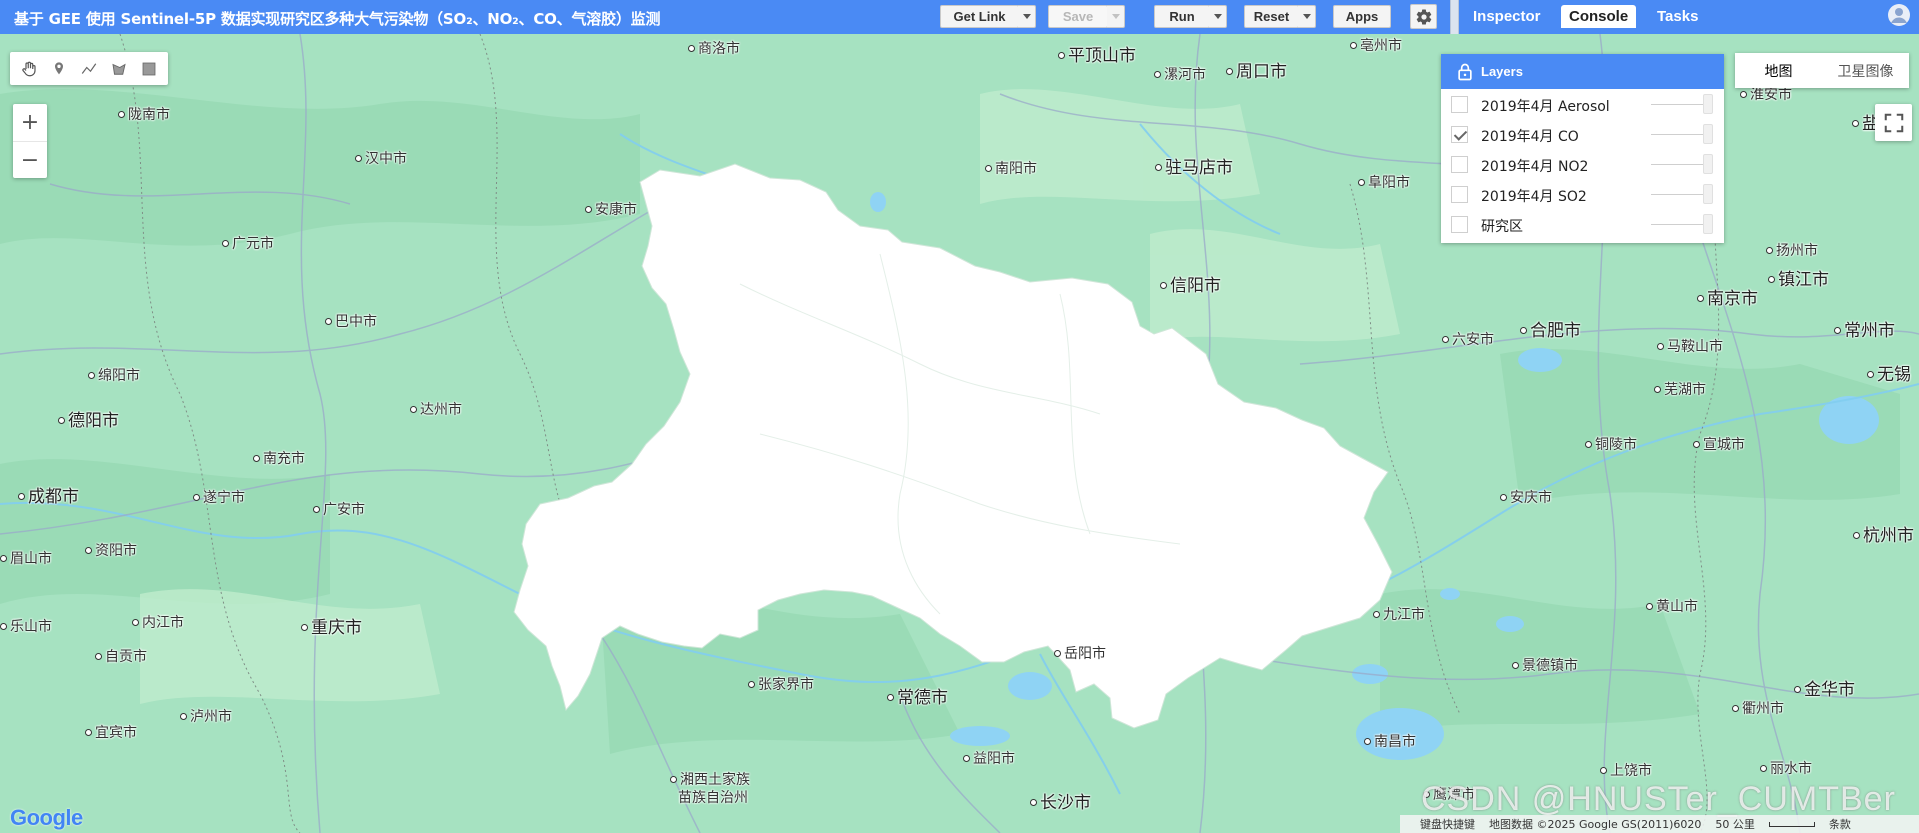 Image resolution: width=1919 pixels, height=833 pixels. Describe the element at coordinates (616, 210) in the screenshot. I see `city-name: 安康市` at that location.